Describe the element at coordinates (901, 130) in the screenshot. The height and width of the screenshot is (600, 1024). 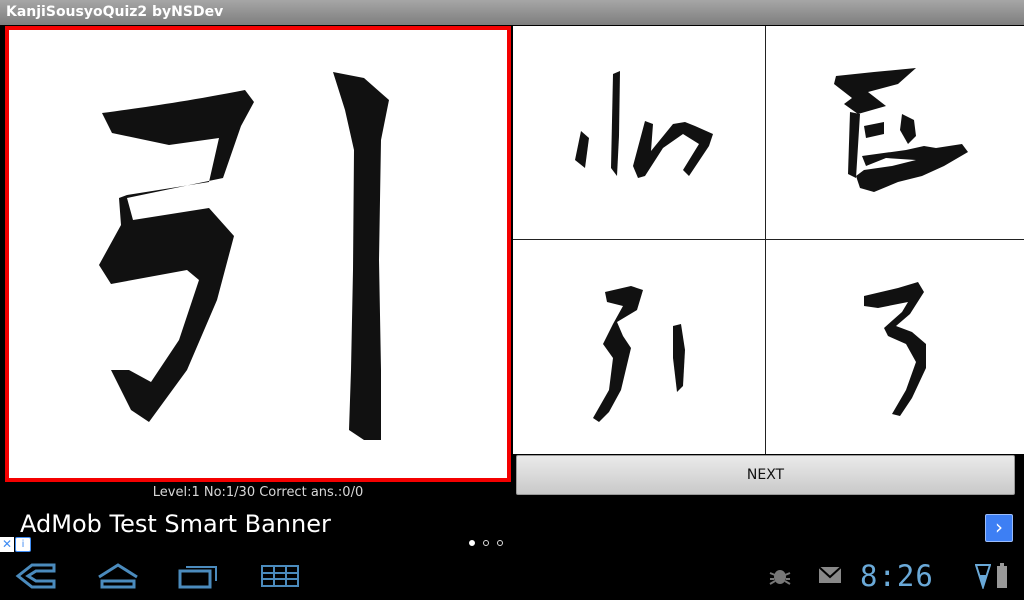
I see `choice-2-glyph` at that location.